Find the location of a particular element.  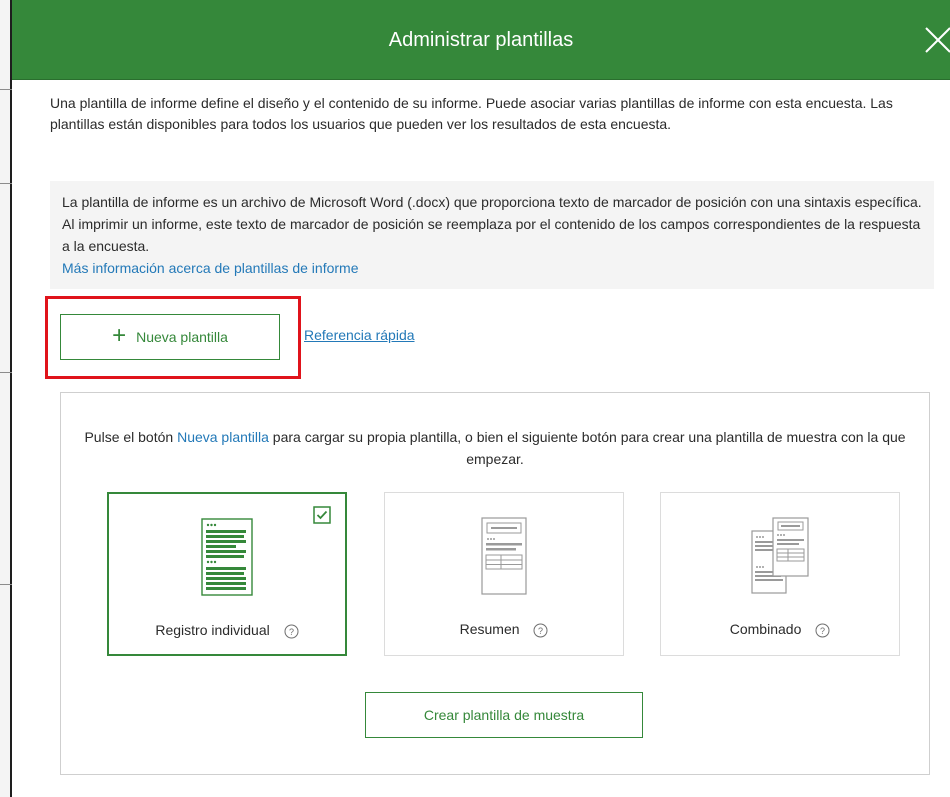

close-button is located at coordinates (935, 39).